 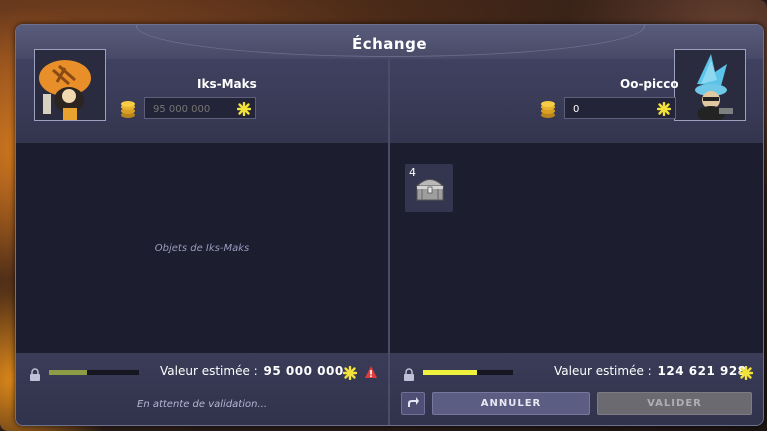 I want to click on right-estimated-amount: 124 621 928, so click(x=702, y=371).